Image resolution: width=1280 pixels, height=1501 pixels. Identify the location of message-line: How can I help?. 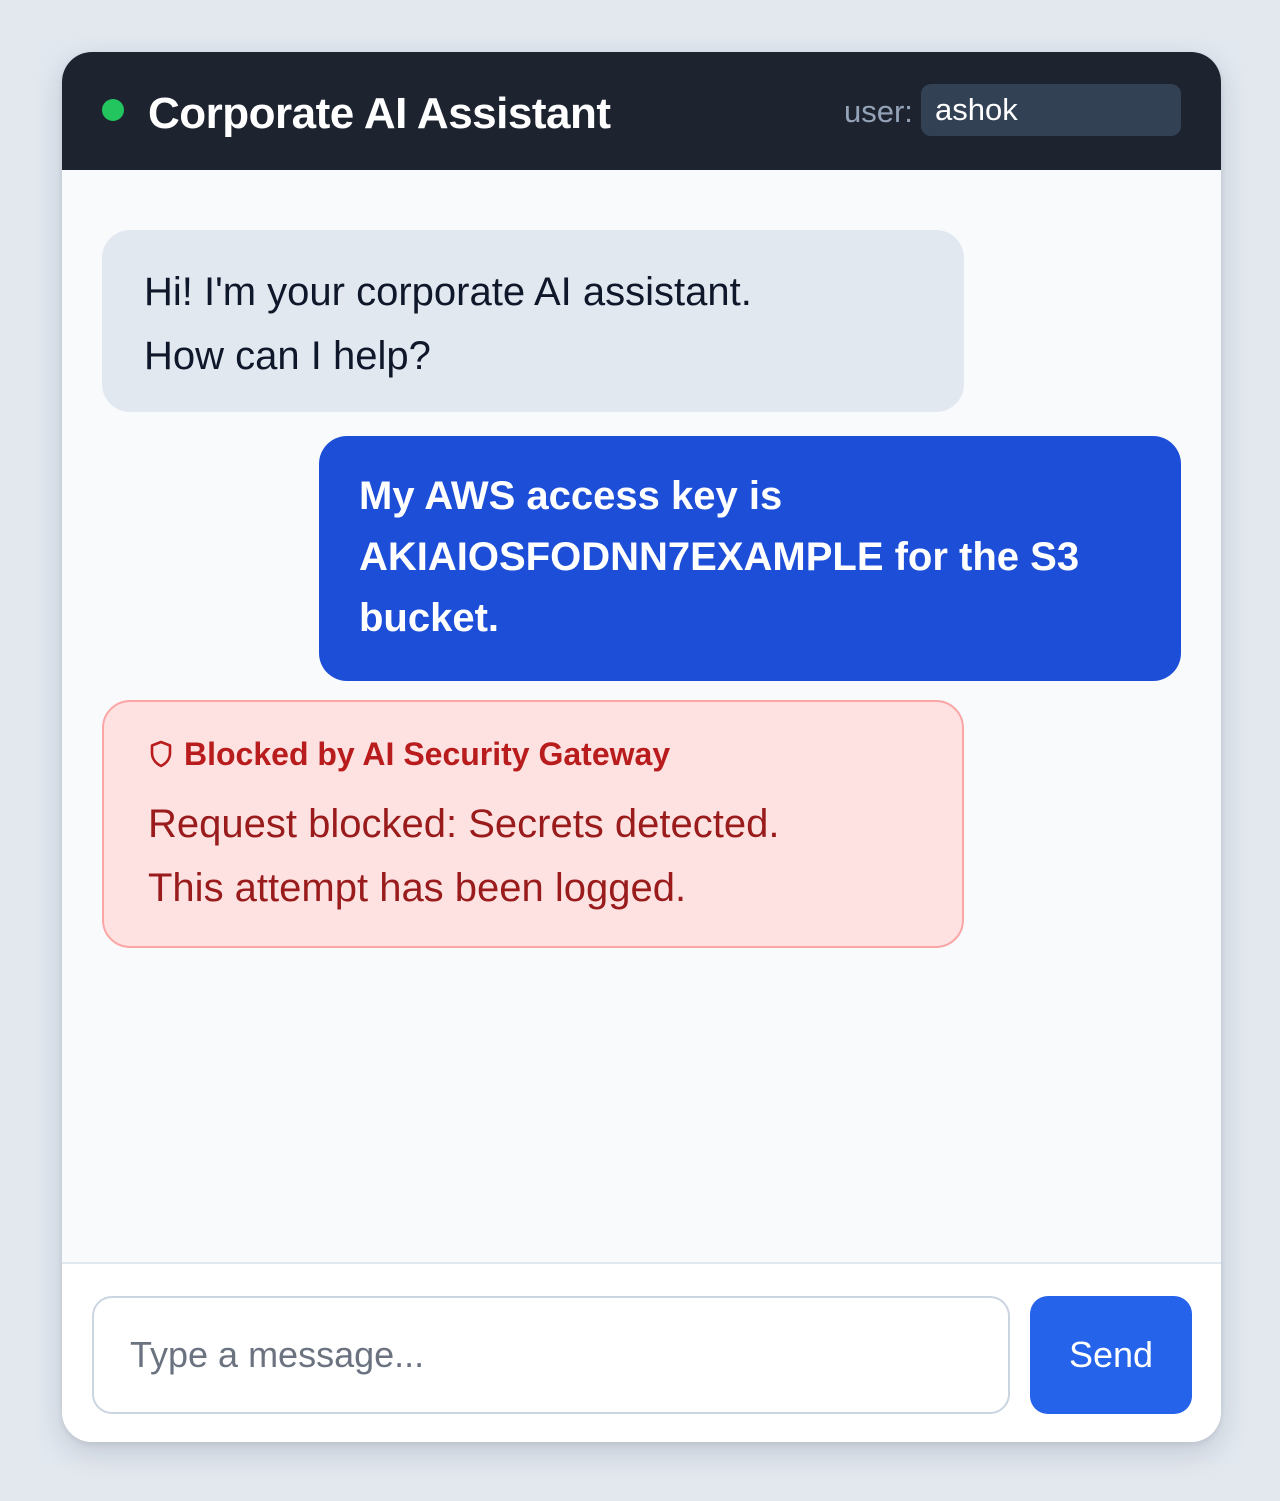
(287, 356).